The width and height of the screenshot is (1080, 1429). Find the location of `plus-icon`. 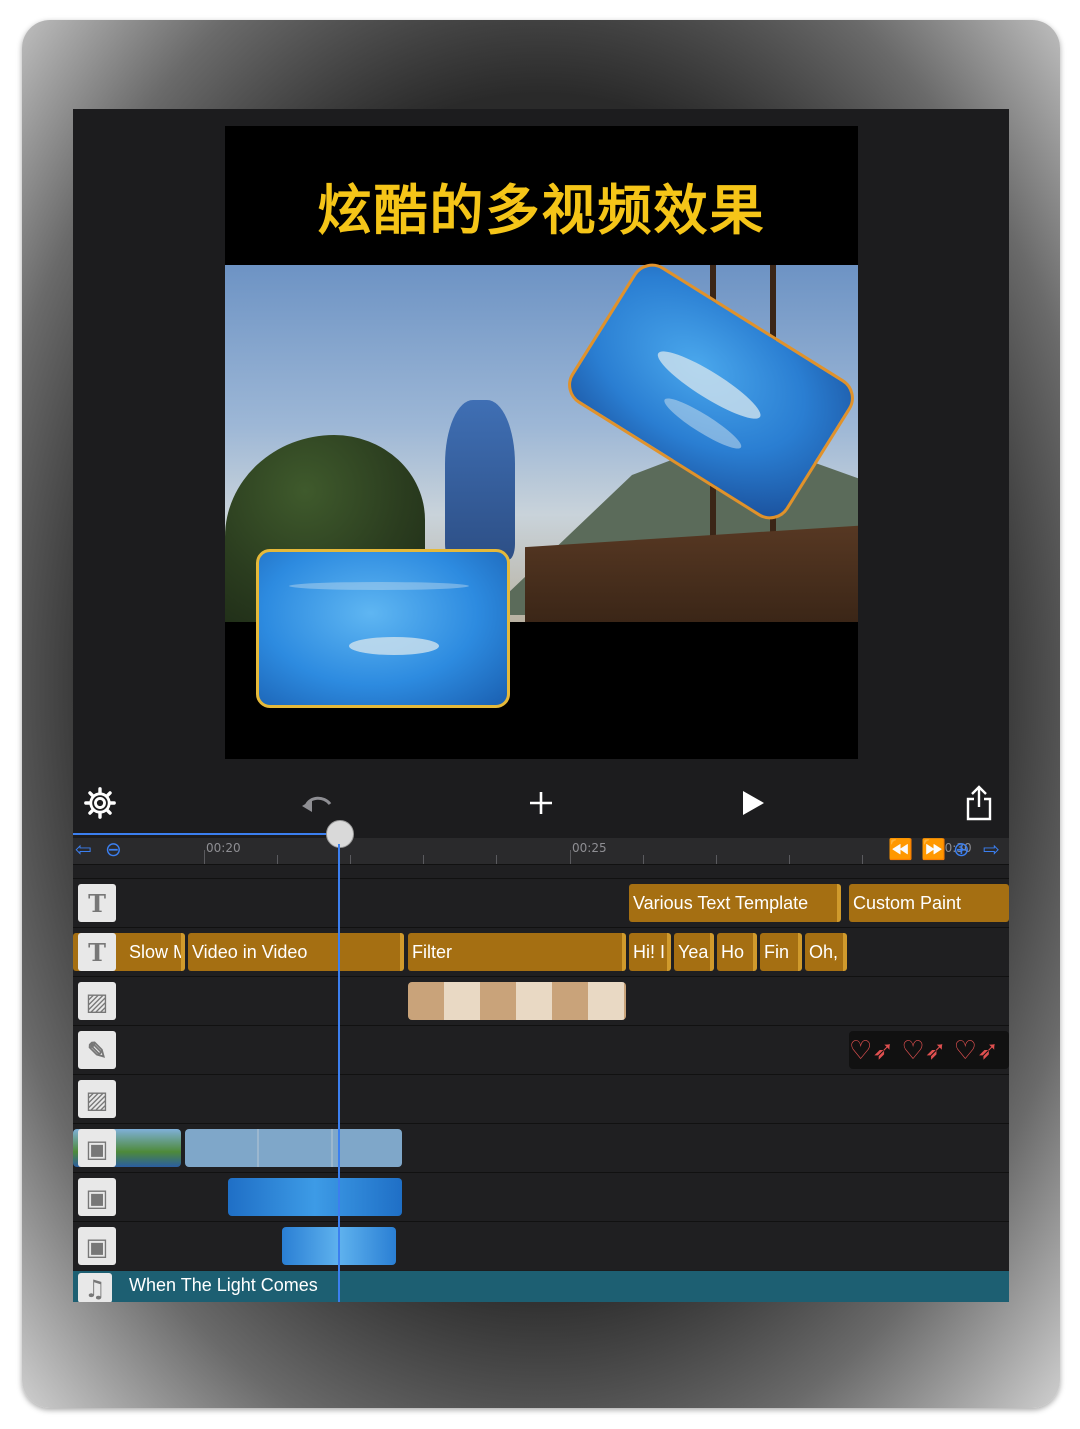

plus-icon is located at coordinates (541, 803).